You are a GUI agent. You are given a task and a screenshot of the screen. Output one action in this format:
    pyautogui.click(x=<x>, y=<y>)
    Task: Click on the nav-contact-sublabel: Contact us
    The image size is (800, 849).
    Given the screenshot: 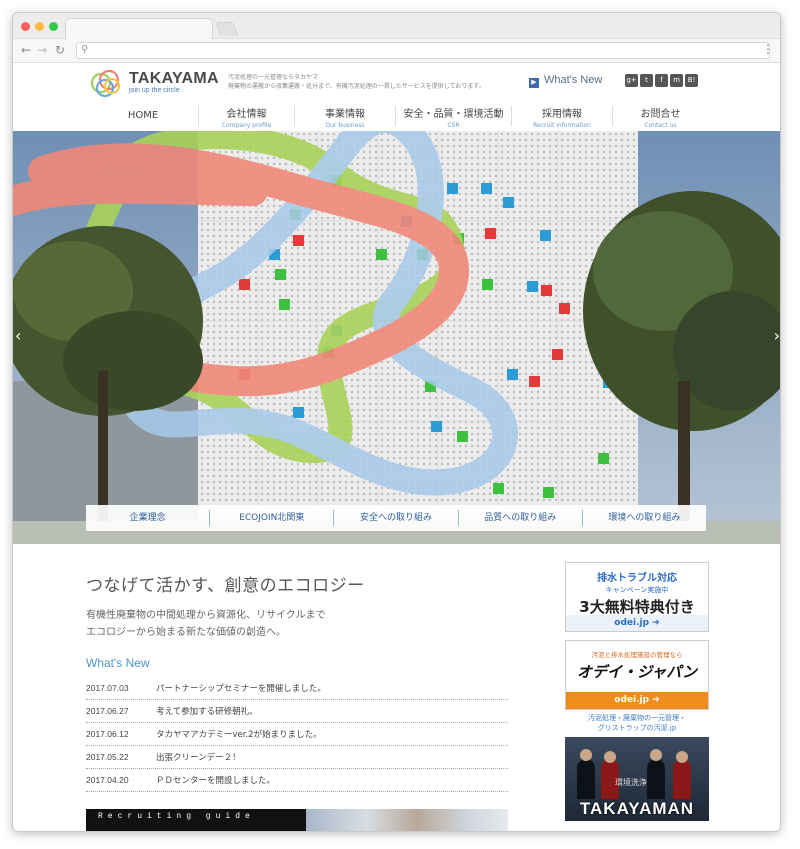 What is the action you would take?
    pyautogui.click(x=660, y=125)
    